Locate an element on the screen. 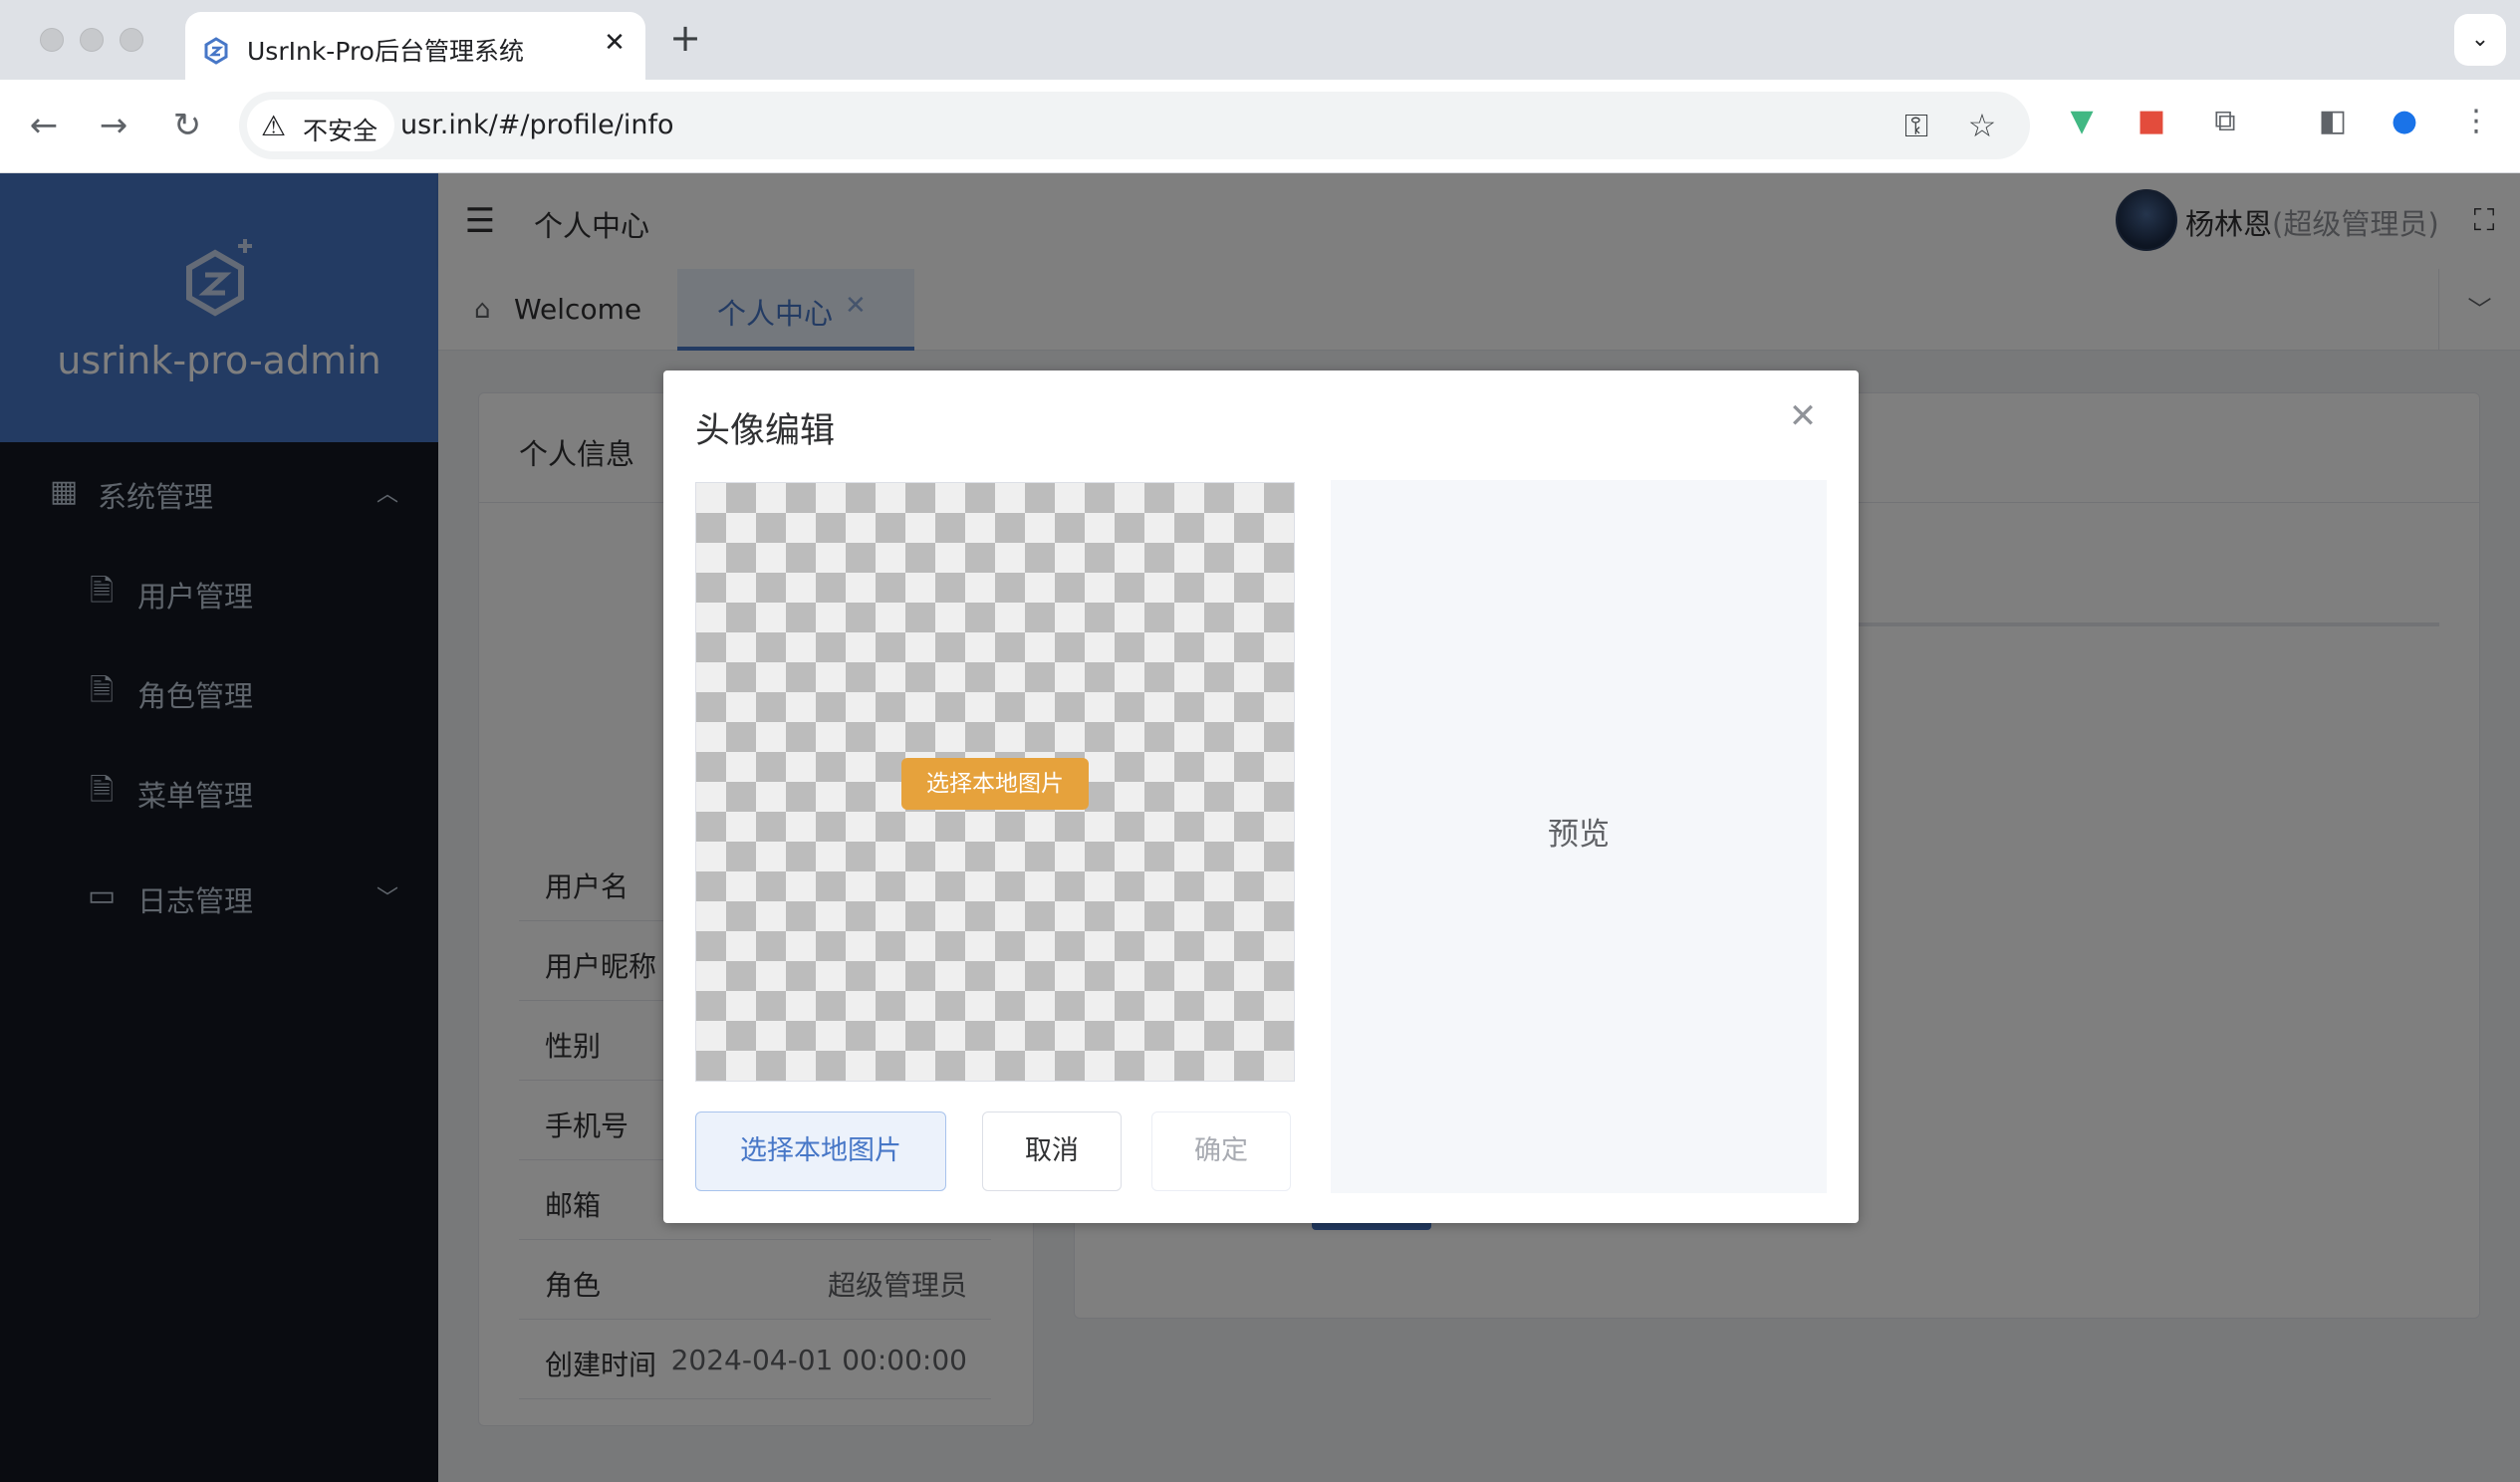 Image resolution: width=2520 pixels, height=1482 pixels. preview-label: 预览 is located at coordinates (1579, 835).